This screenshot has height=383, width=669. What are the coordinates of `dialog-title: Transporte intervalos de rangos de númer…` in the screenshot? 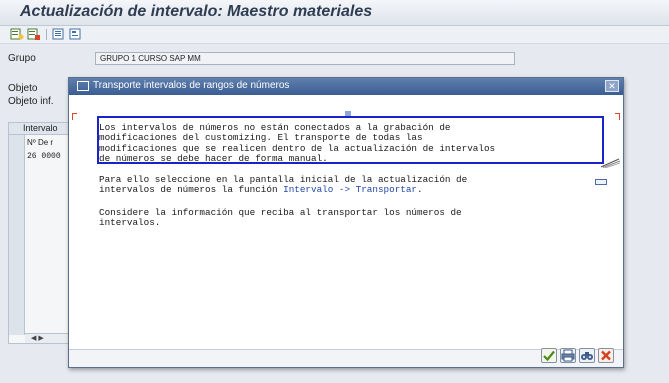 It's located at (191, 85).